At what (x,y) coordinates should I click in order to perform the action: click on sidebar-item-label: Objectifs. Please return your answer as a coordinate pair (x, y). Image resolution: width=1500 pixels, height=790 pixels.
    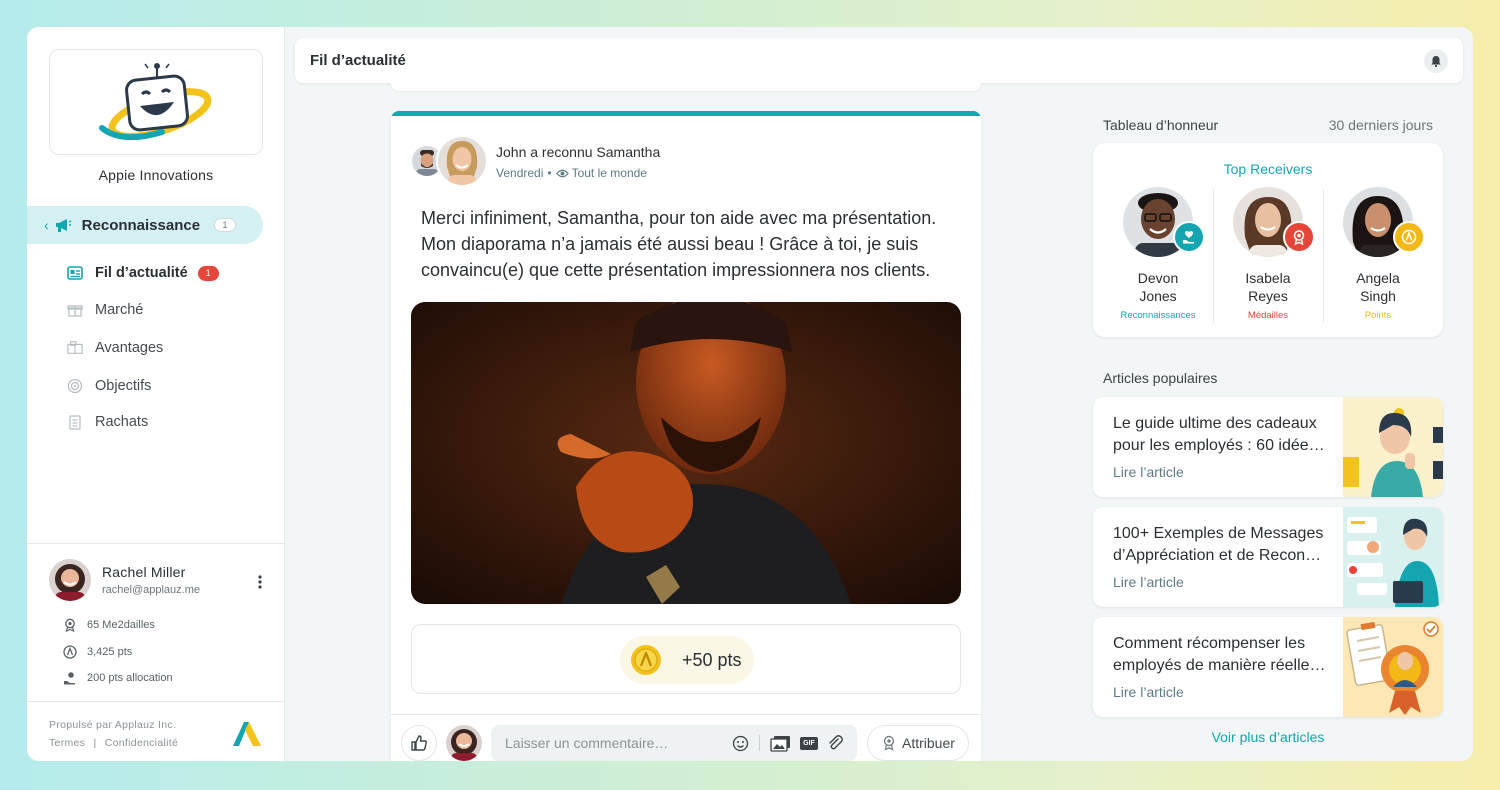
    Looking at the image, I should click on (123, 386).